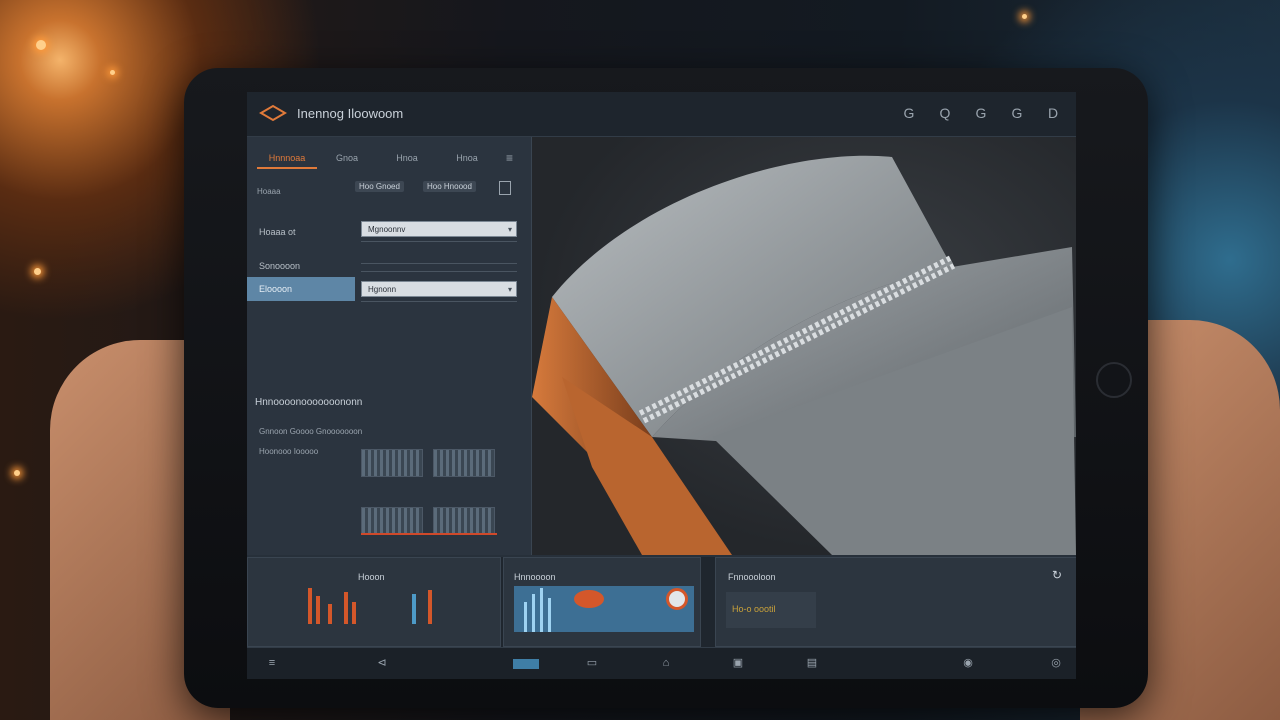  I want to click on panel-header-label: Hoaaa, so click(269, 191).